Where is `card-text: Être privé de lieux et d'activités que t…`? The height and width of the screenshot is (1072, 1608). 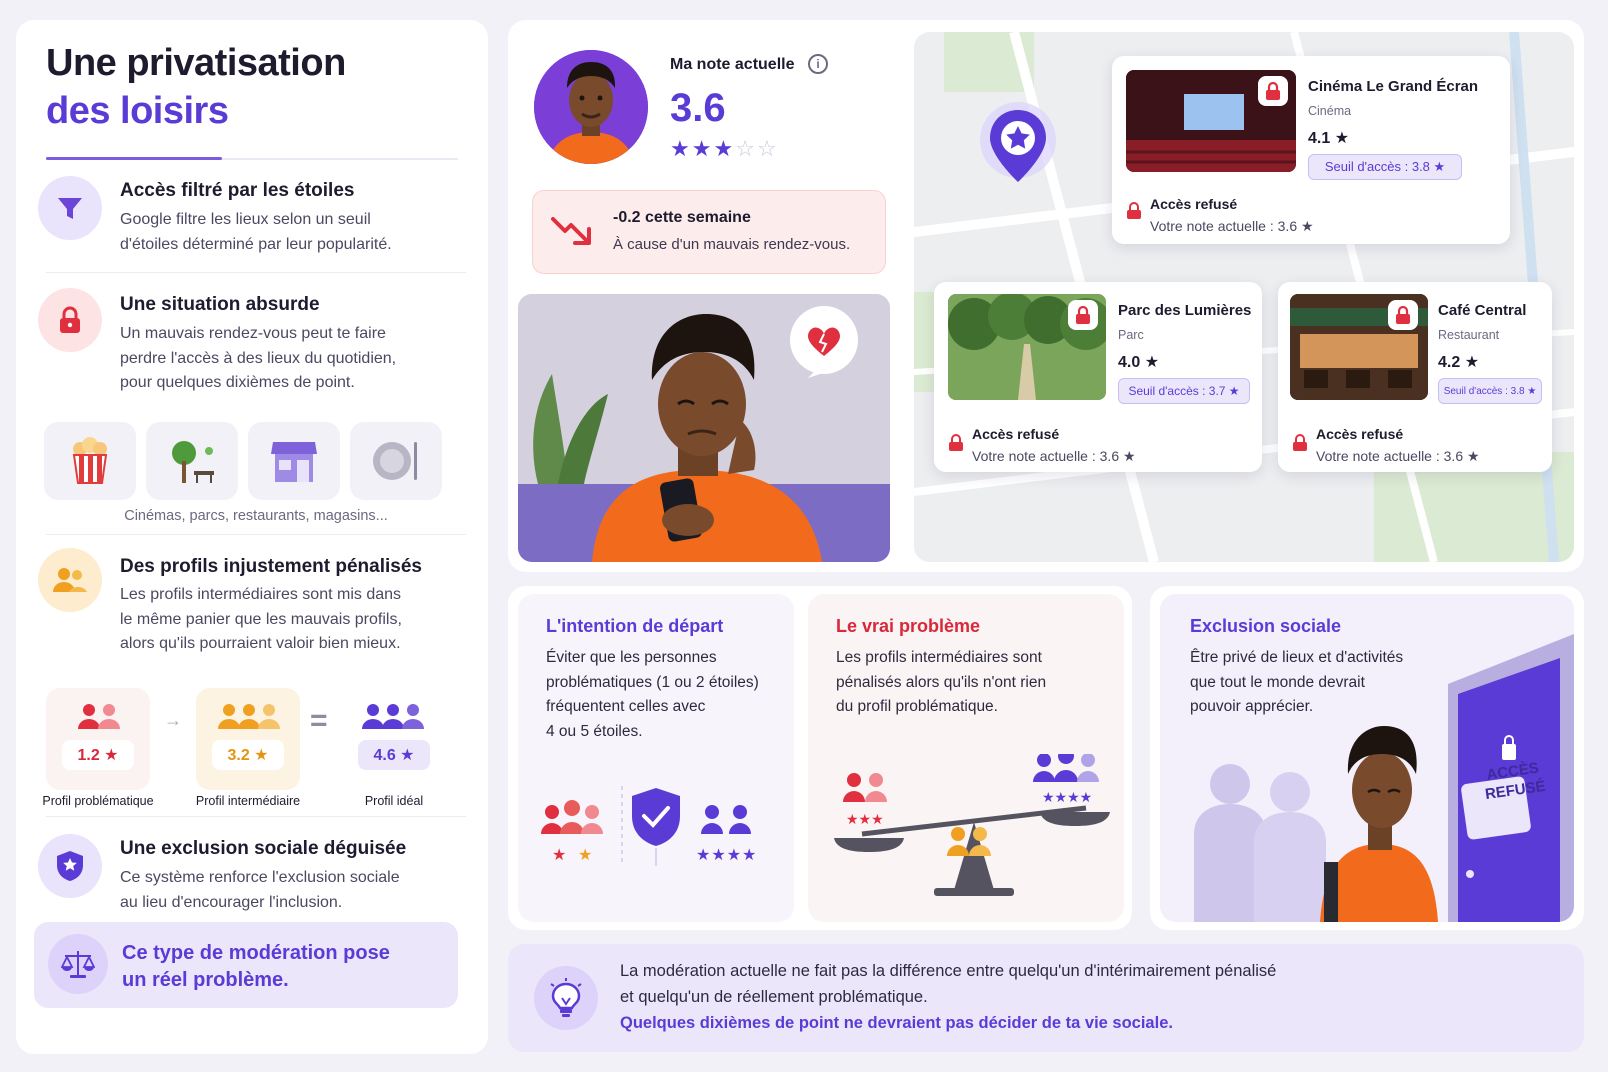 card-text: Être privé de lieux et d'activités que t… is located at coordinates (1297, 682).